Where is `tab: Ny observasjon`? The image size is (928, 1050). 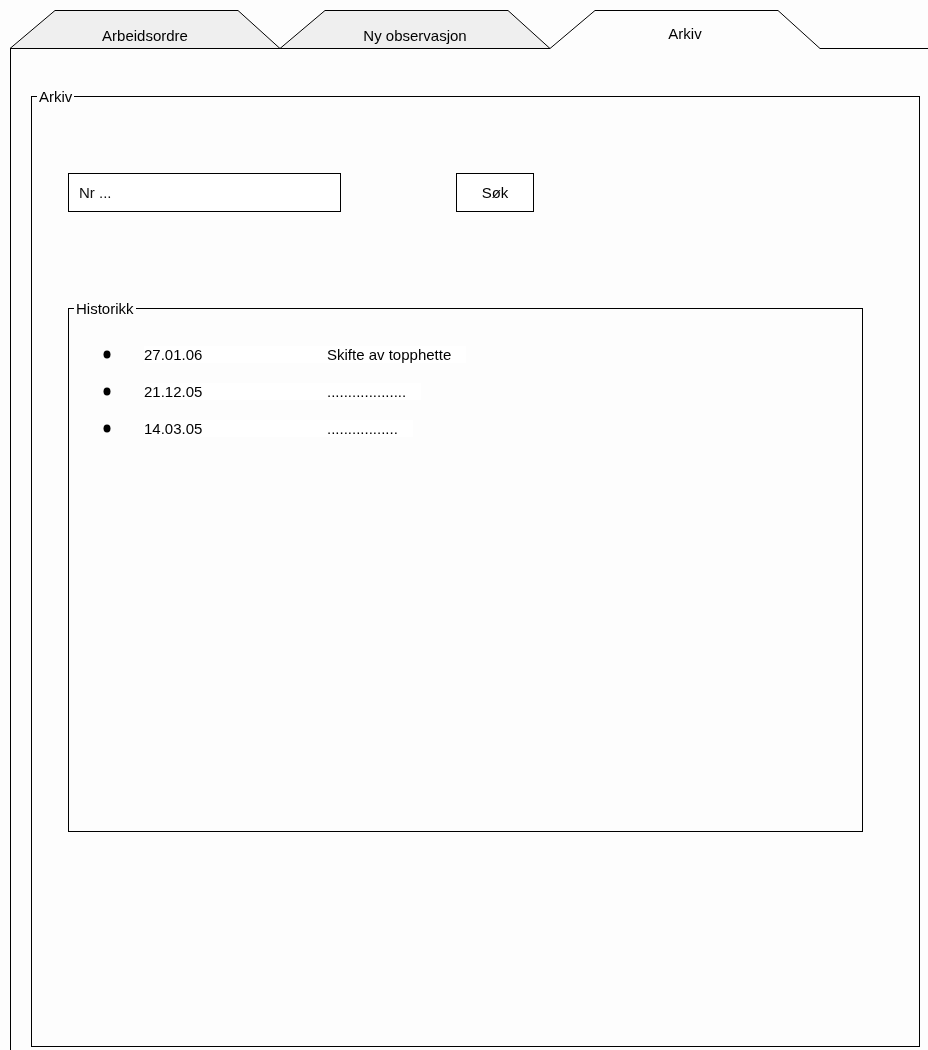
tab: Ny observasjon is located at coordinates (415, 29).